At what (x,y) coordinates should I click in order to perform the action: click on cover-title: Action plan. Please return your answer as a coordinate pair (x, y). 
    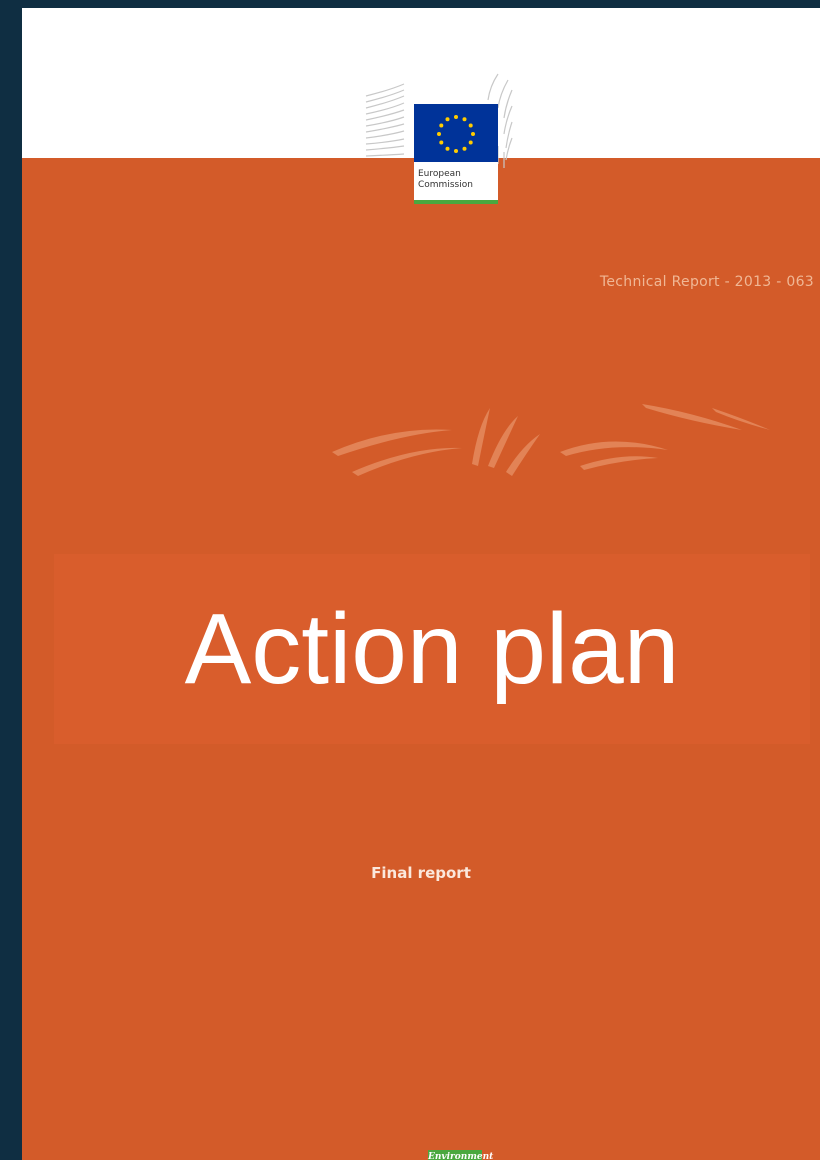
    Looking at the image, I should click on (432, 649).